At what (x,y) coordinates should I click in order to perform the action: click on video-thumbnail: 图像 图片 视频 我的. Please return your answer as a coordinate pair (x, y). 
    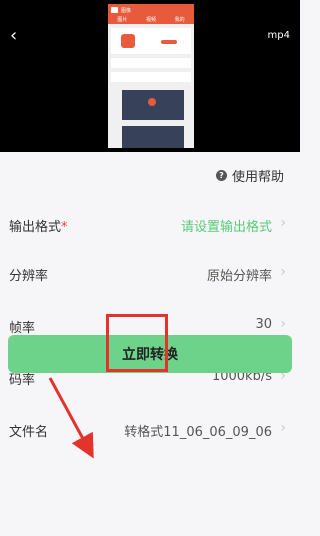
    Looking at the image, I should click on (151, 76).